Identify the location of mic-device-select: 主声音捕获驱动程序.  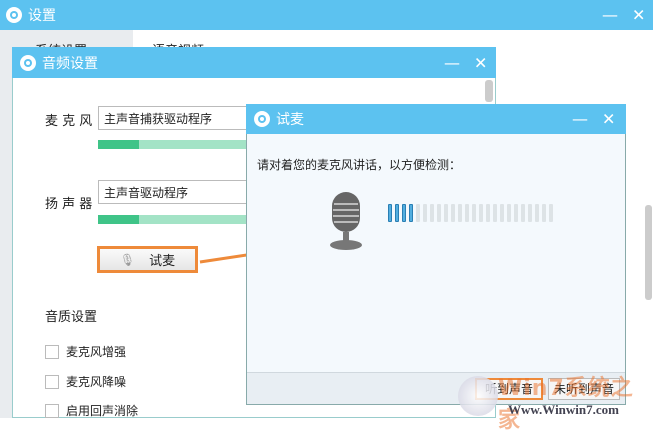
(178, 118).